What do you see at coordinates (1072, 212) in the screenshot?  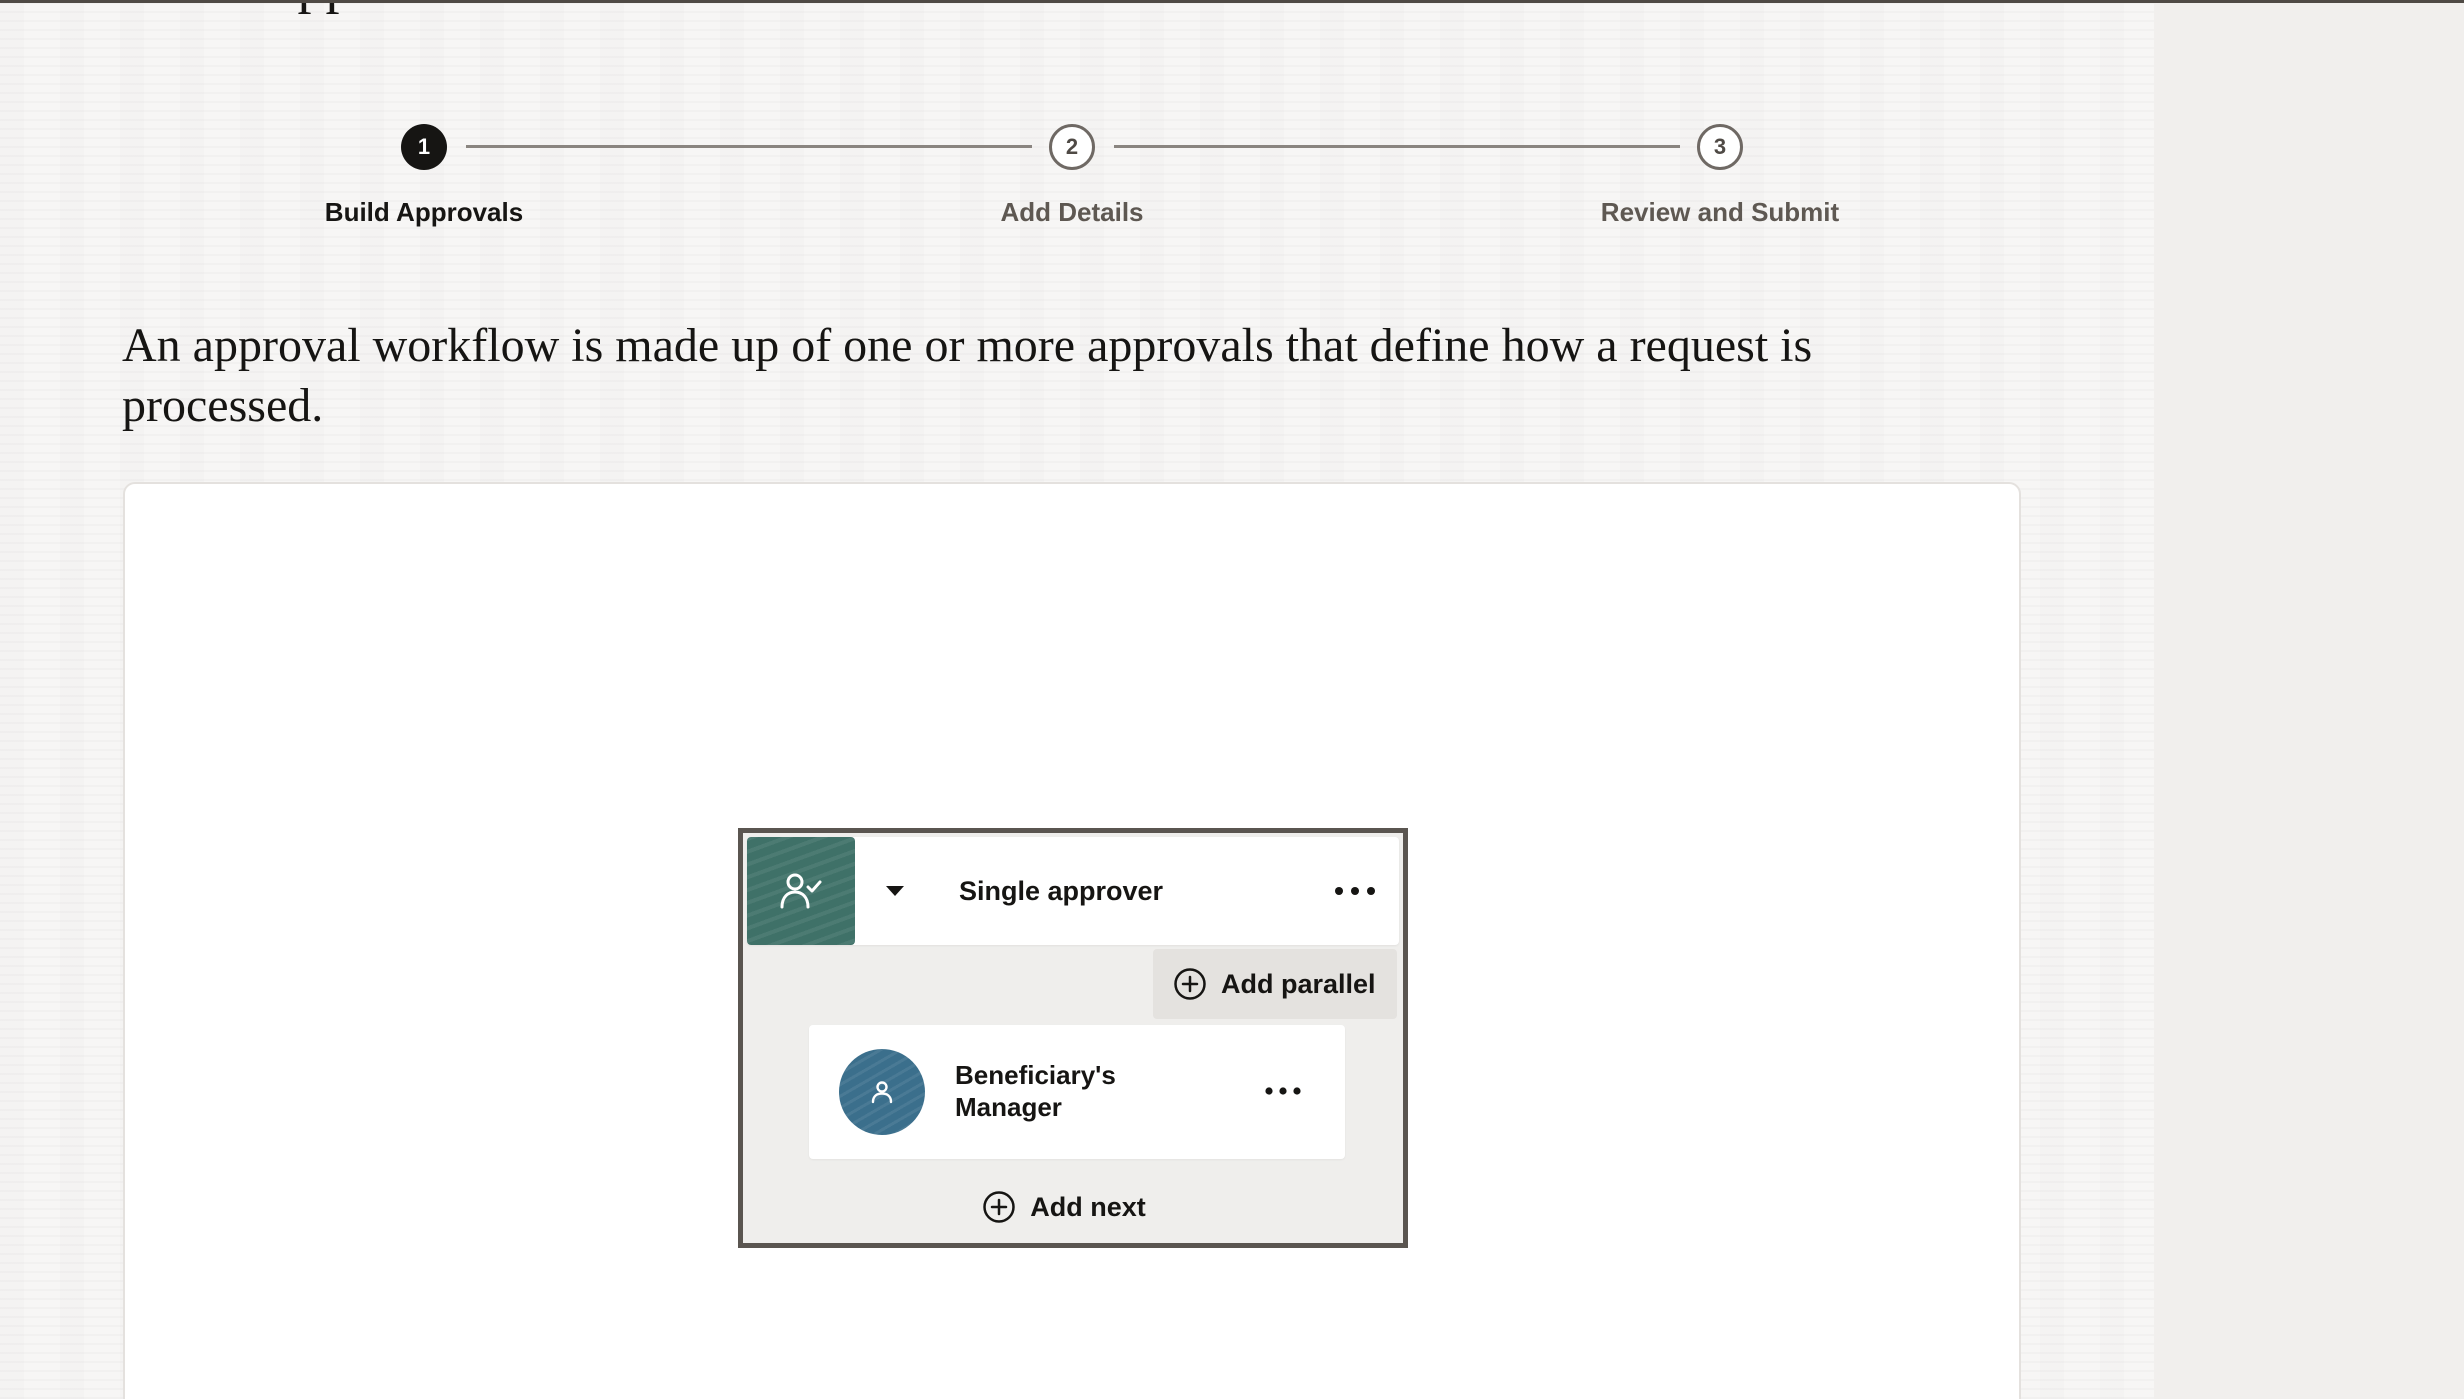 I see `step-2-label: Add Details` at bounding box center [1072, 212].